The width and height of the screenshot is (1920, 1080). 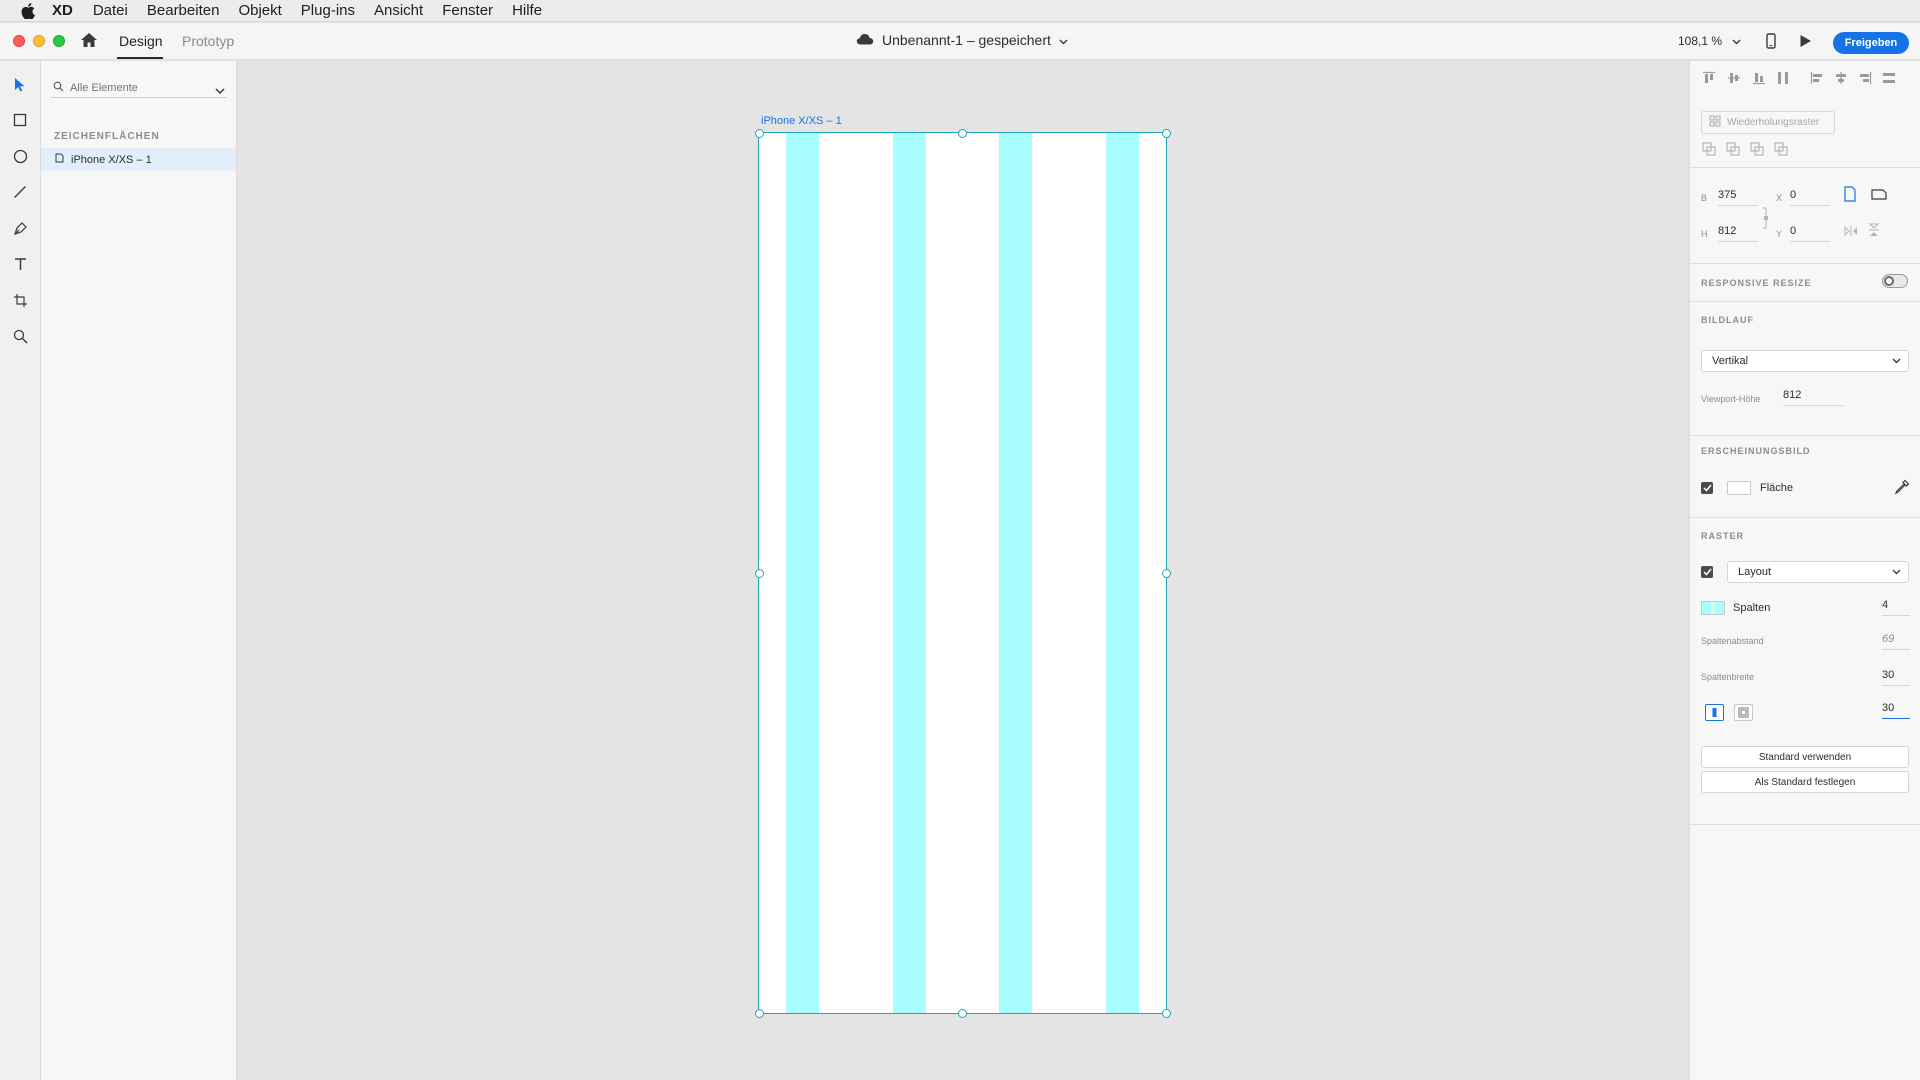 What do you see at coordinates (801, 121) in the screenshot?
I see `artboard-title: iPhone X/XS – 1` at bounding box center [801, 121].